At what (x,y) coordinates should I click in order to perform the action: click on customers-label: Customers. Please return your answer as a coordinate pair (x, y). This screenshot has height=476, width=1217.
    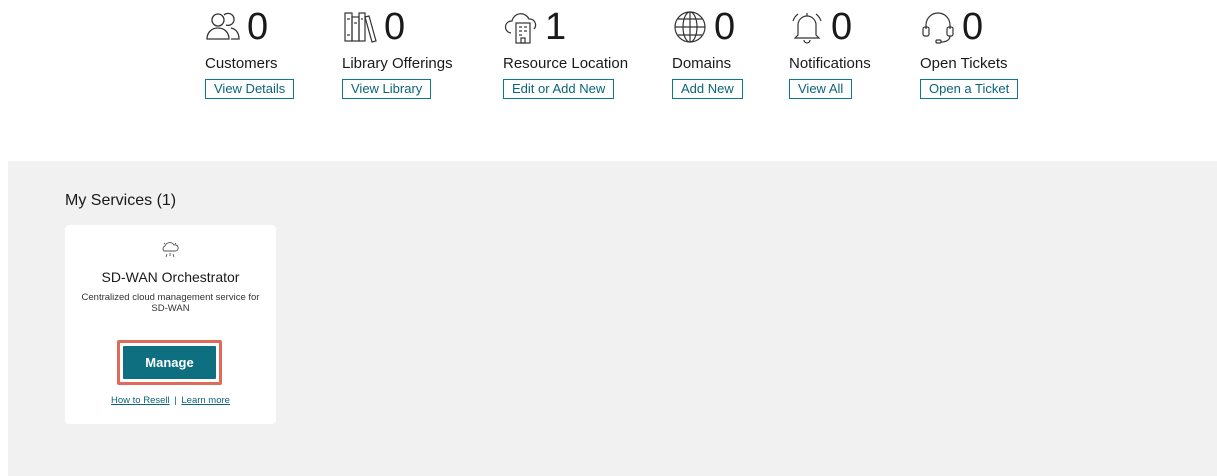
    Looking at the image, I should click on (241, 63).